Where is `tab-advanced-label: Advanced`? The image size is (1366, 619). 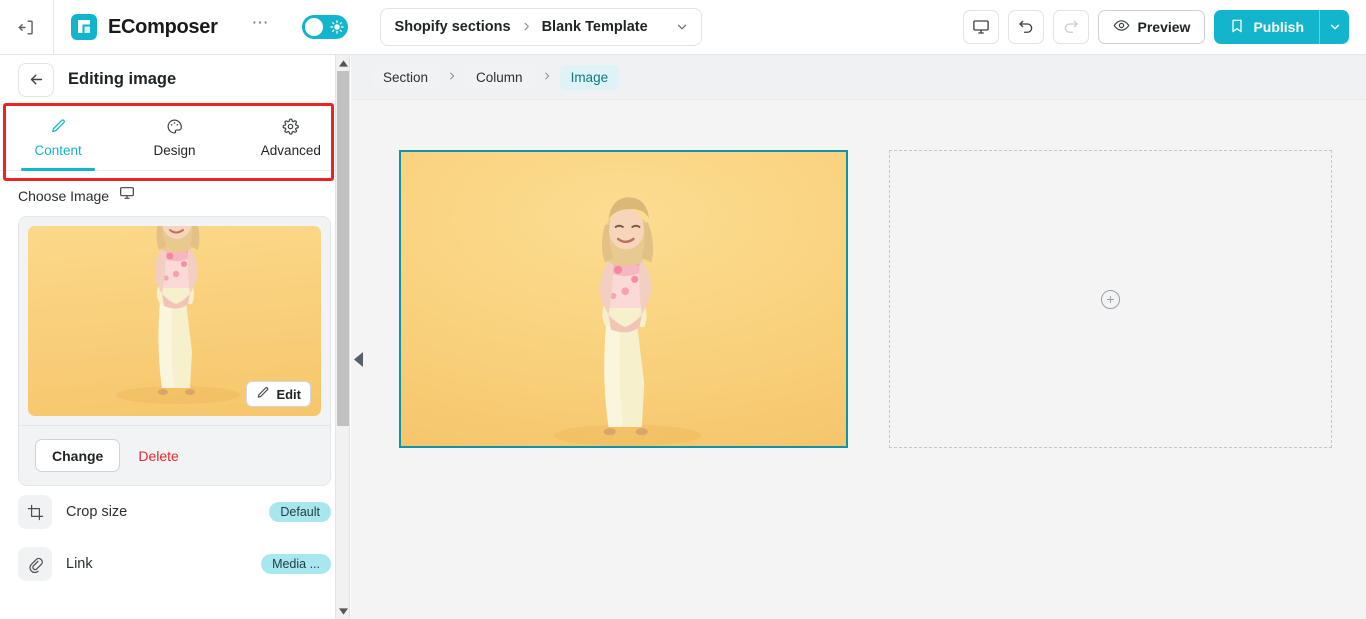
tab-advanced-label: Advanced is located at coordinates (290, 150).